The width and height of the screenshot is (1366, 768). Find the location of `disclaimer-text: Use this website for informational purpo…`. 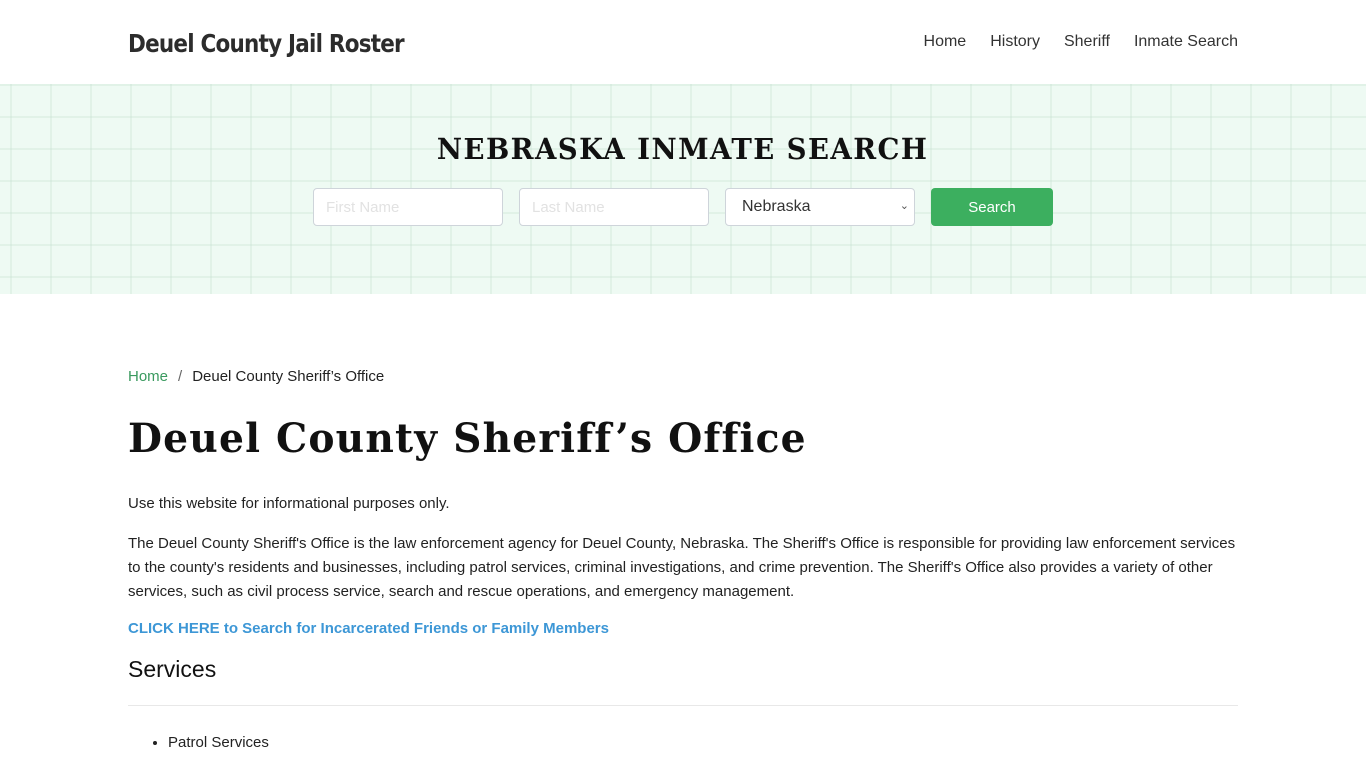

disclaimer-text: Use this website for informational purpo… is located at coordinates (289, 503).